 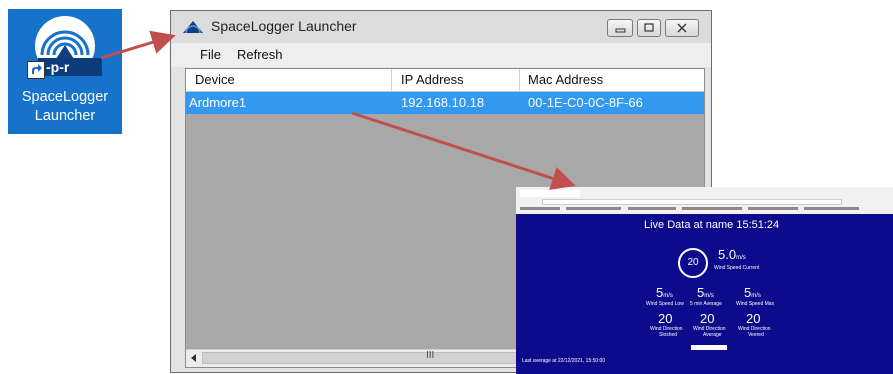 I want to click on icon-label-line2: Launcher, so click(x=65, y=116).